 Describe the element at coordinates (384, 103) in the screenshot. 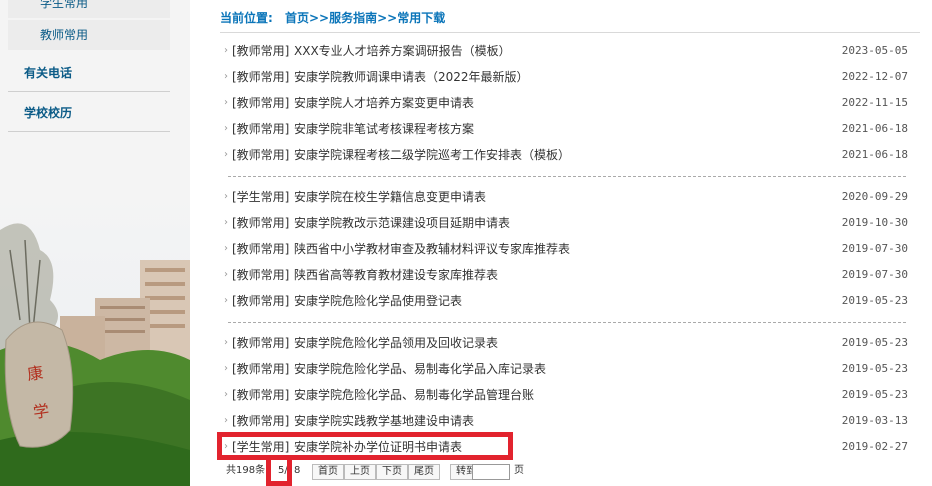

I see `item-title-link: 安康学院人才培养方案变更申请表` at that location.